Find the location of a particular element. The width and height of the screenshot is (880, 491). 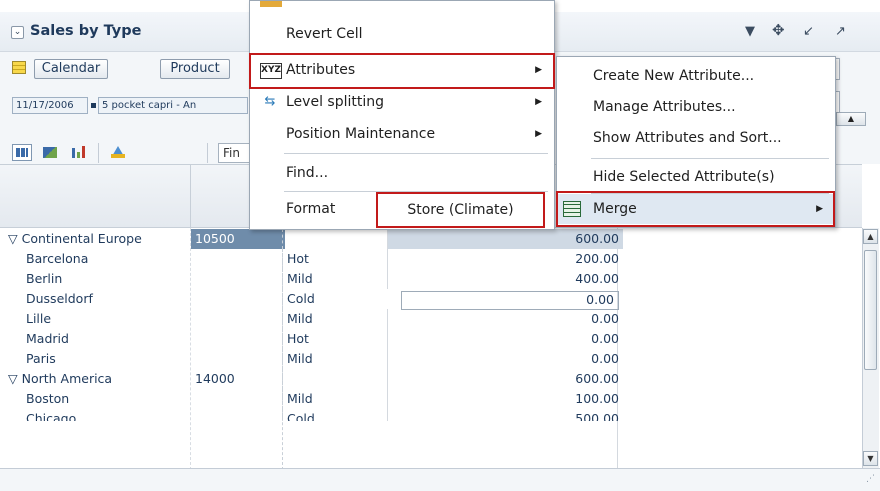

scroll-thumb is located at coordinates (870, 310).